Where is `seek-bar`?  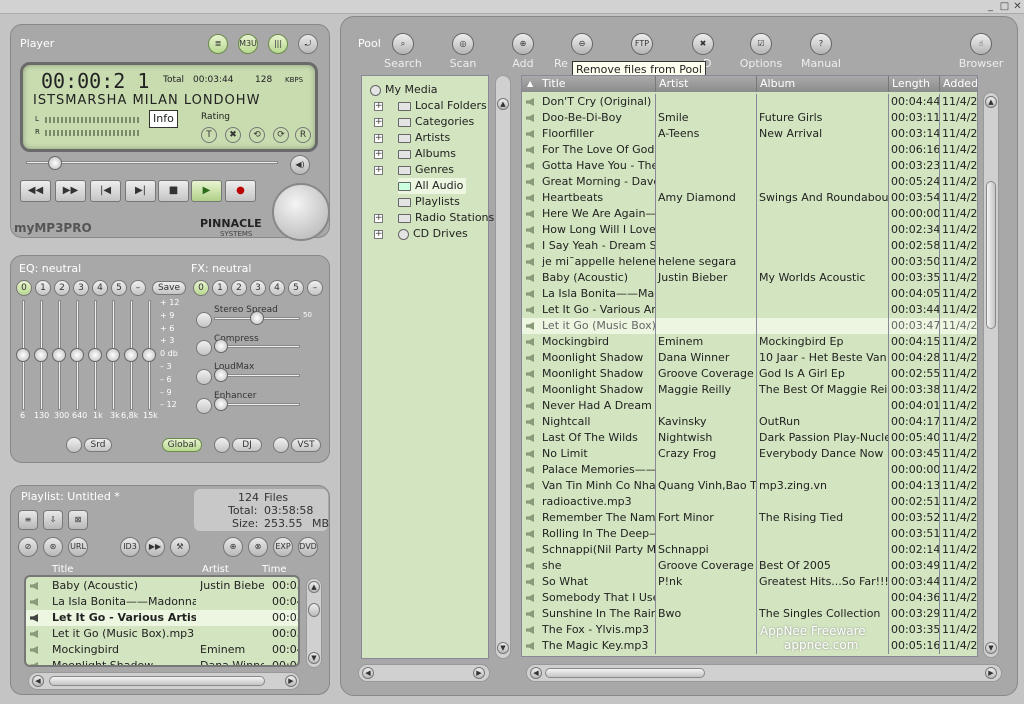
seek-bar is located at coordinates (152, 162).